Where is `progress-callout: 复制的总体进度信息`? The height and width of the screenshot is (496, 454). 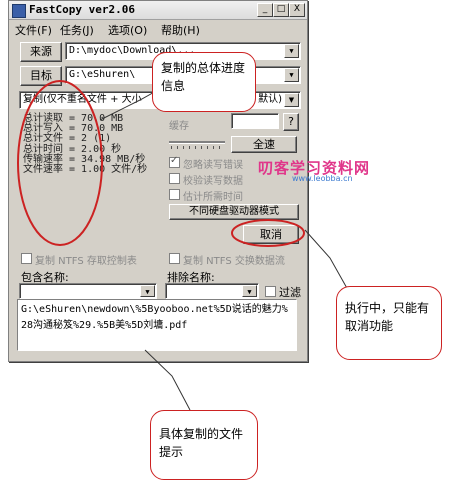
progress-callout: 复制的总体进度信息 is located at coordinates (204, 82).